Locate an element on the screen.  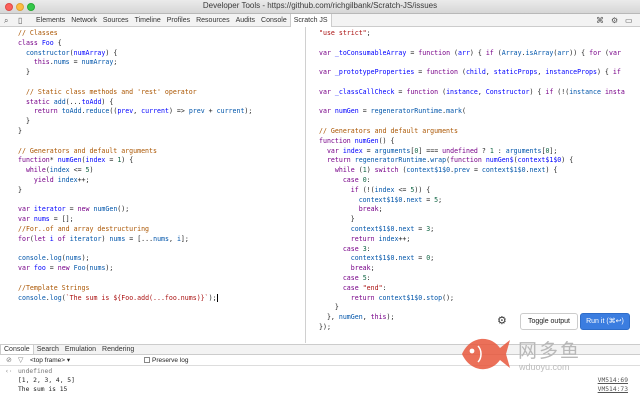
devtools-tab-resources: Resources is located at coordinates (212, 20).